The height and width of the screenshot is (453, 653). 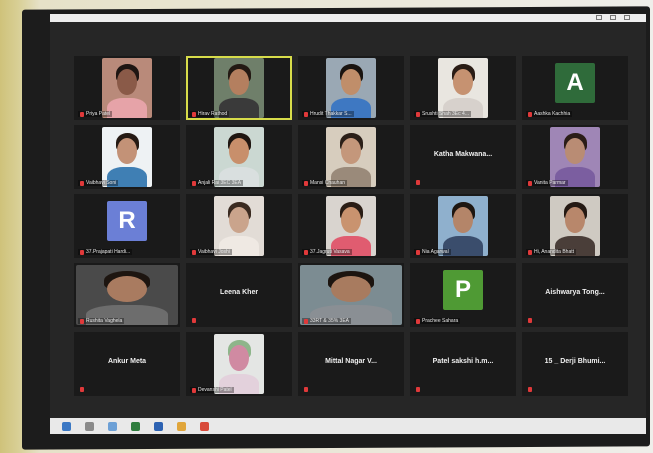 I want to click on participant-tile: Hirav Rathod, so click(x=239, y=88).